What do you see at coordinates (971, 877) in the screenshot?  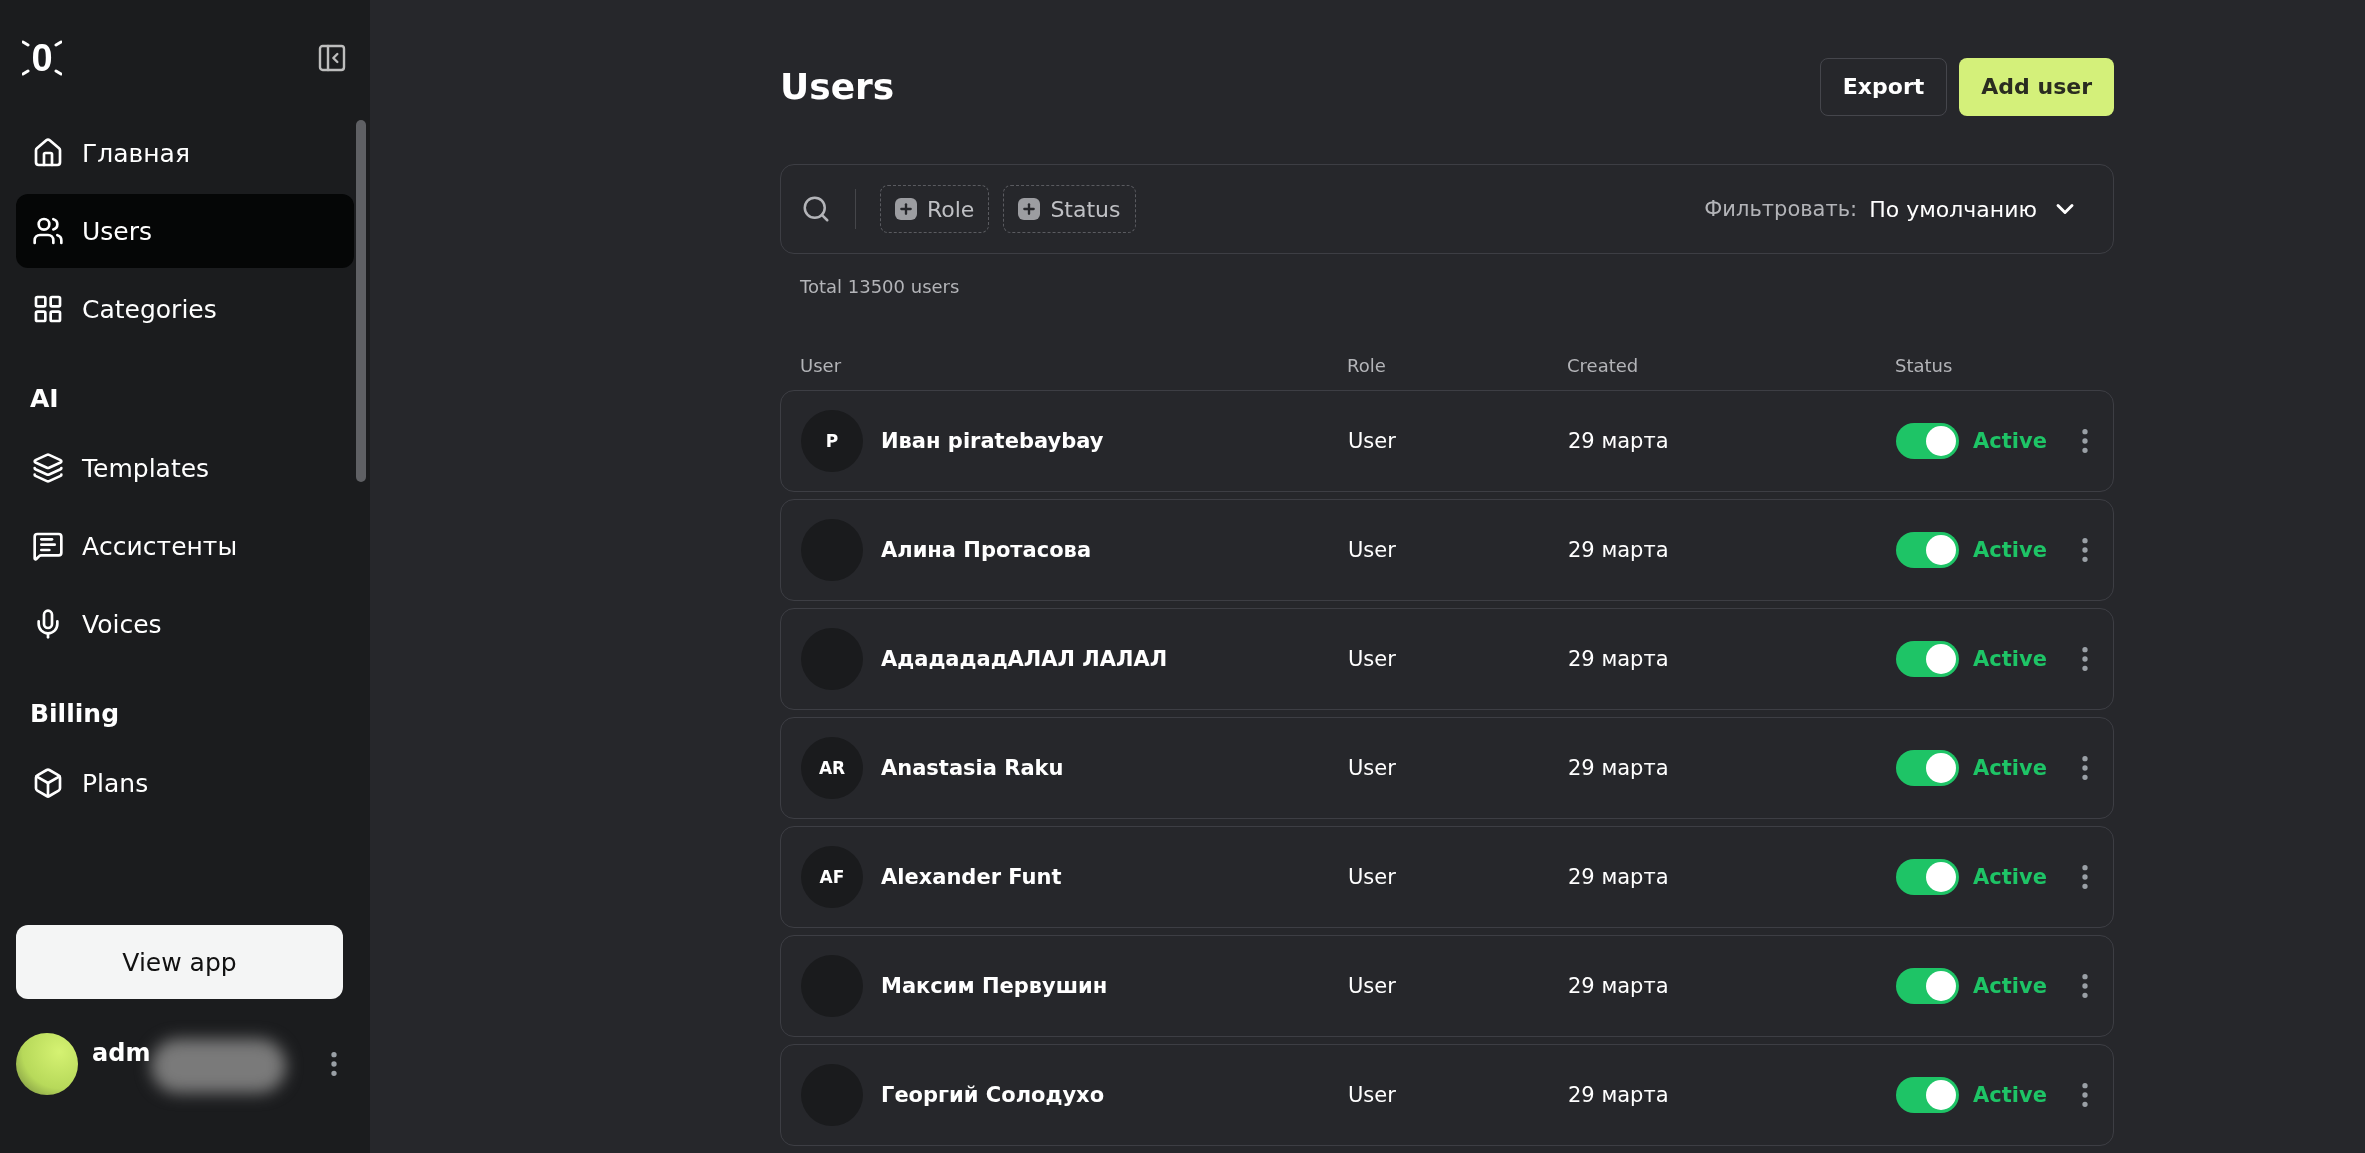 I see `user-name: Alexander Funt` at bounding box center [971, 877].